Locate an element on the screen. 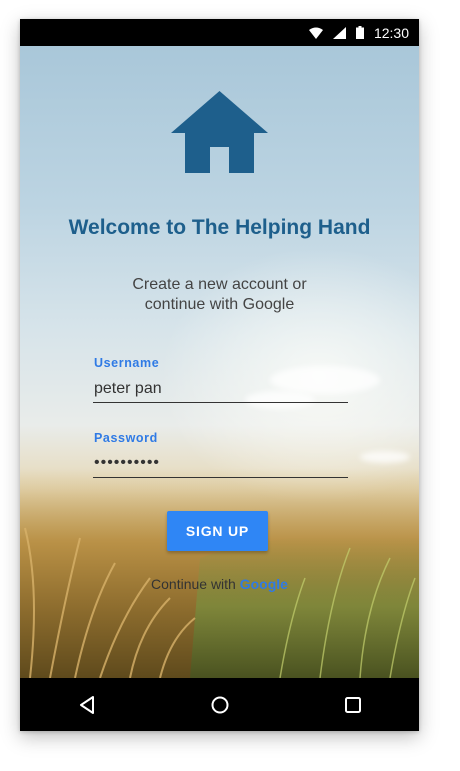  signal-icon is located at coordinates (339, 32).